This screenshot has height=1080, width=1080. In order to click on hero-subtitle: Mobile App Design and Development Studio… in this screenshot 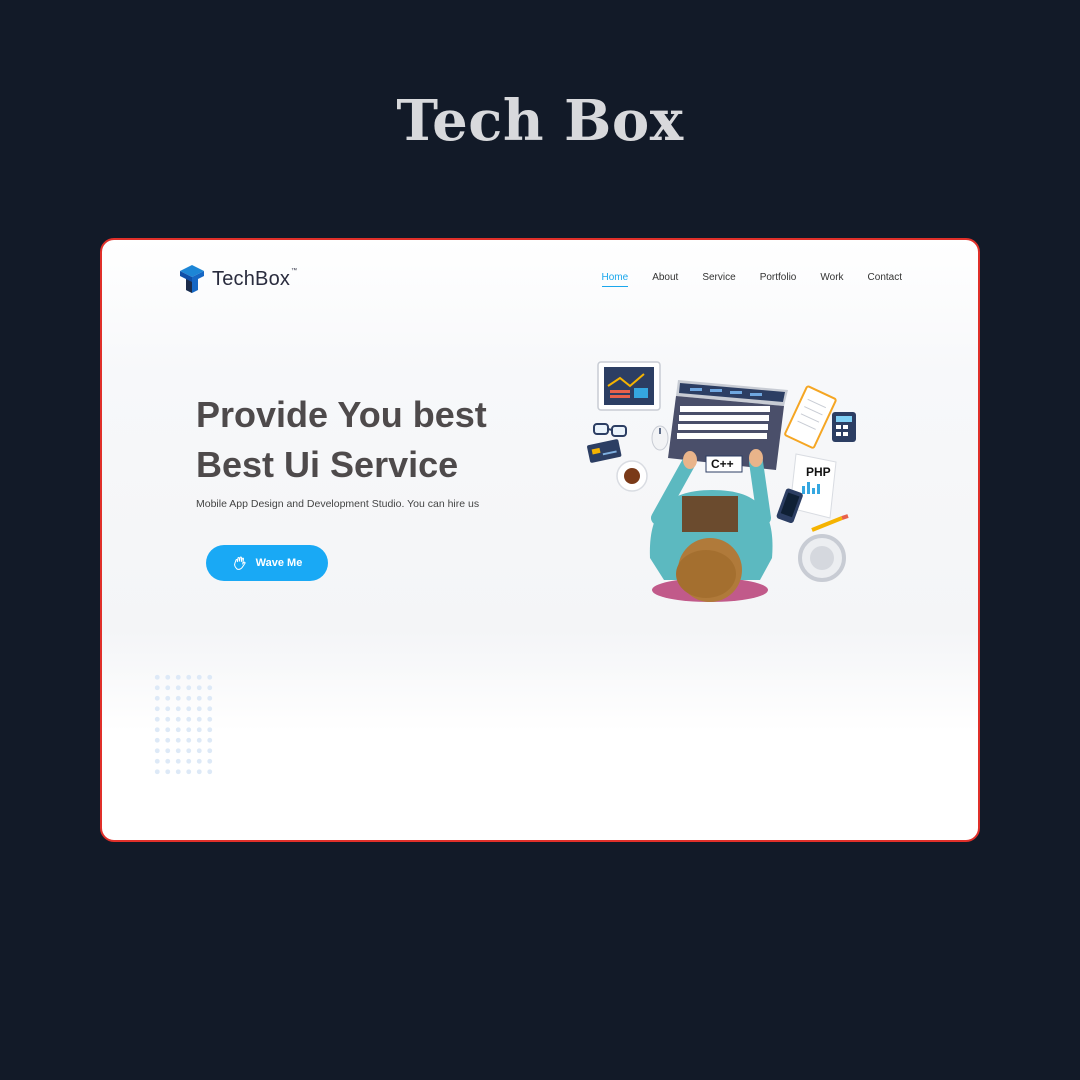, I will do `click(338, 504)`.